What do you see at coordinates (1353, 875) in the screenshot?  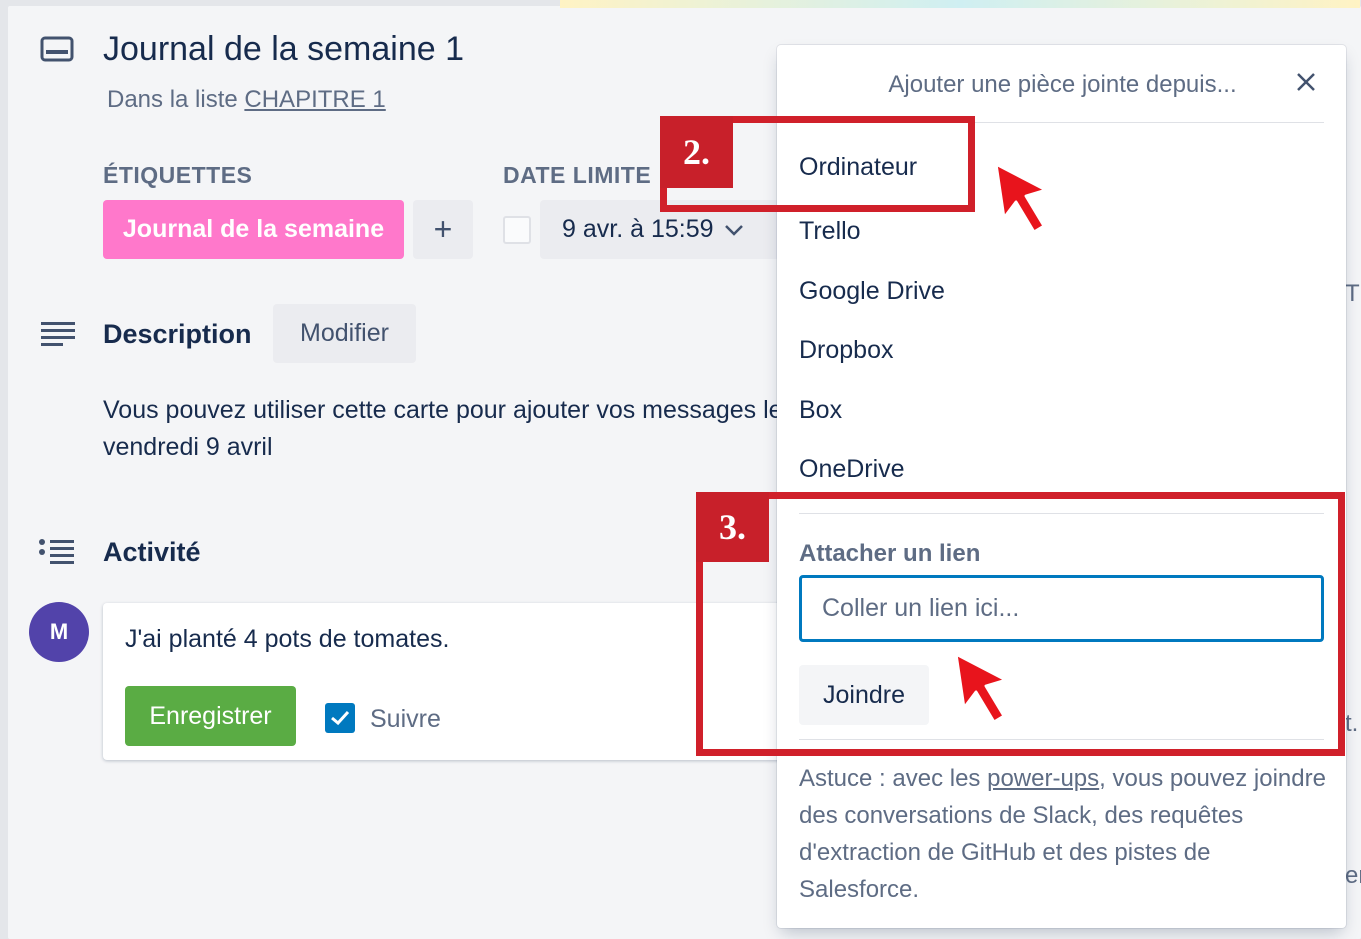 I see `edge-fragment: er` at bounding box center [1353, 875].